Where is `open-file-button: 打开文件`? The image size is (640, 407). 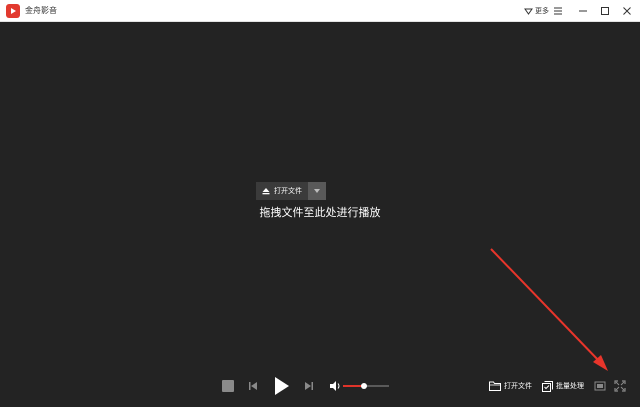
open-file-button: 打开文件 is located at coordinates (282, 191).